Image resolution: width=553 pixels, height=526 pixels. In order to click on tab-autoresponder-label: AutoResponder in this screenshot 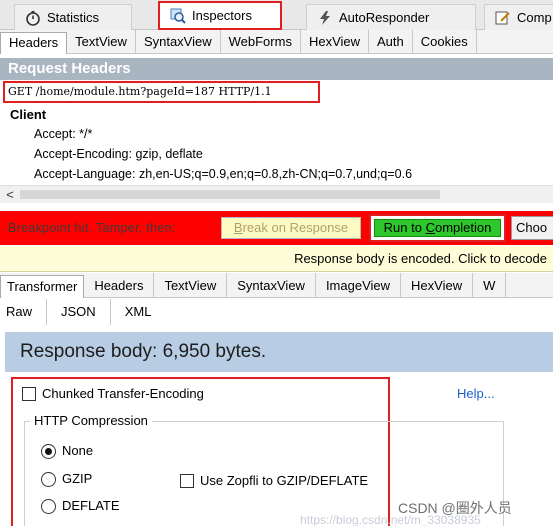, I will do `click(384, 17)`.